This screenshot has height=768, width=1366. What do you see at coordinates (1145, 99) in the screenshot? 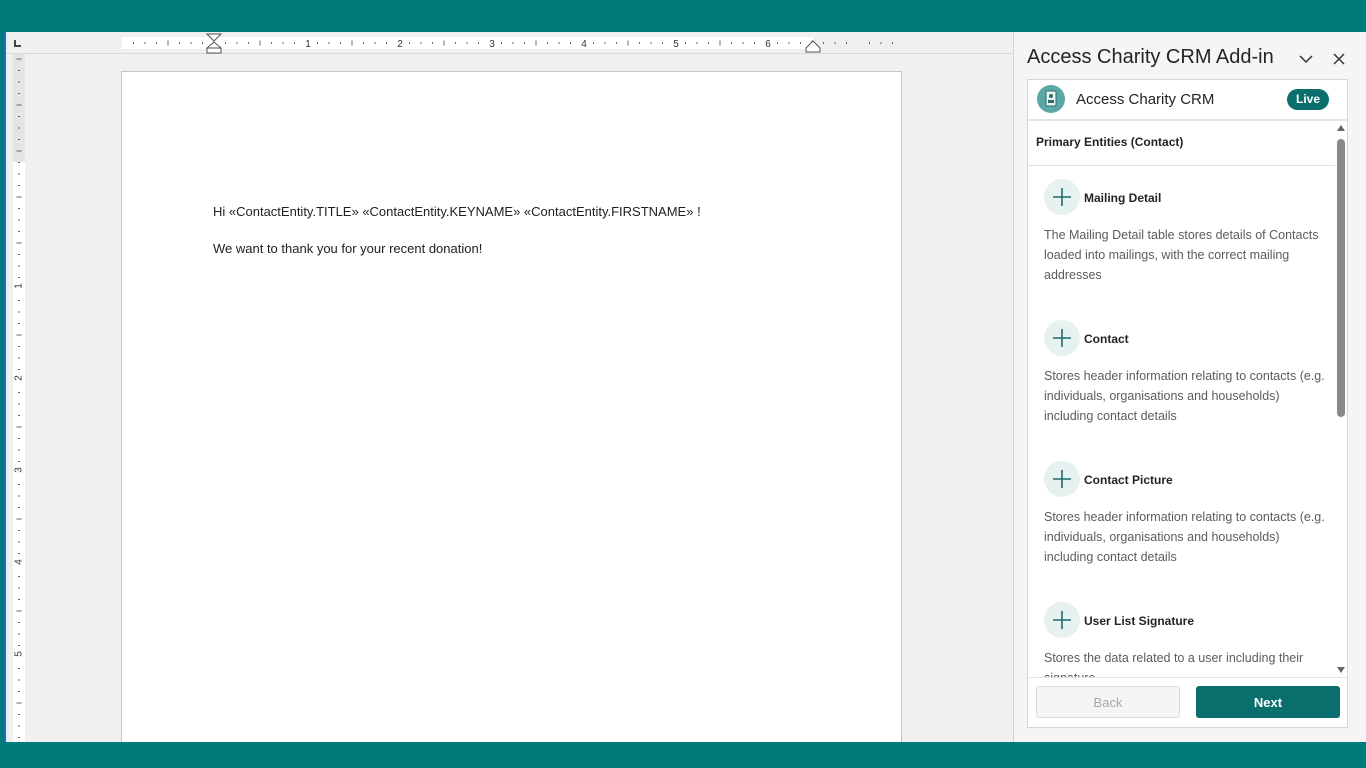
I see `app-name: Access Charity CRM` at bounding box center [1145, 99].